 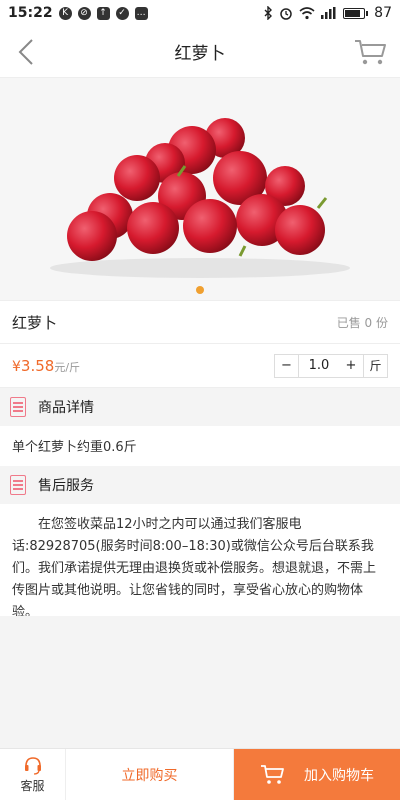 I want to click on quantity-unit: 斤, so click(x=375, y=365).